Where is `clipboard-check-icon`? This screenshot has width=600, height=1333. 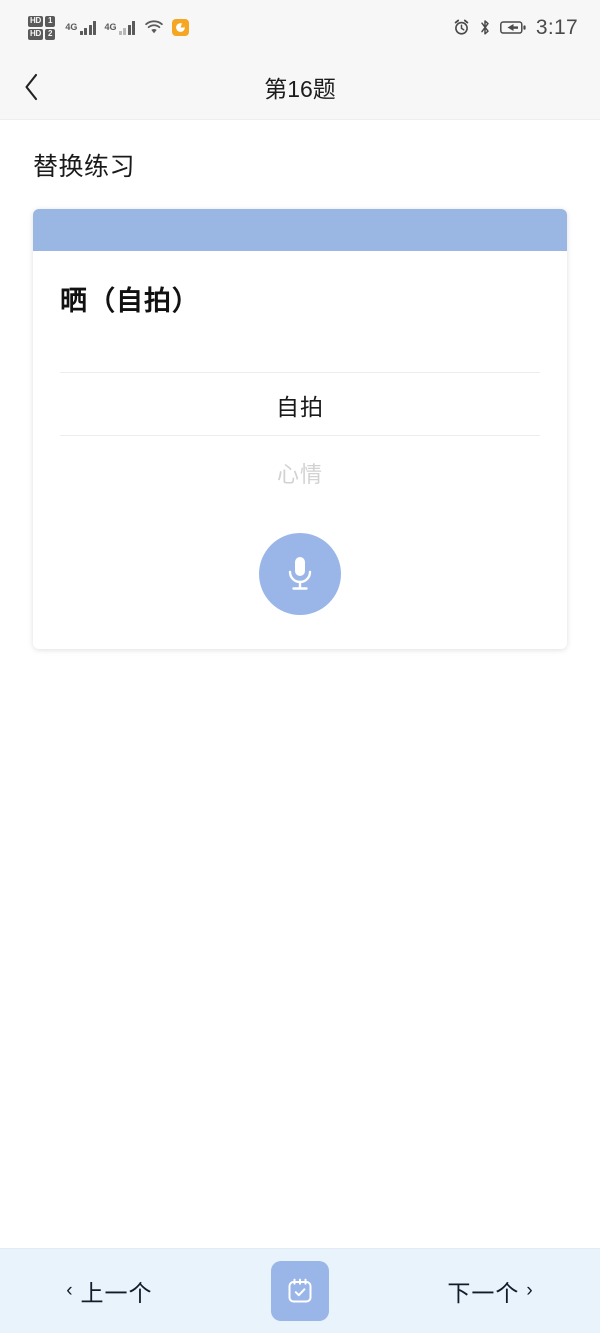
clipboard-check-icon is located at coordinates (300, 1291).